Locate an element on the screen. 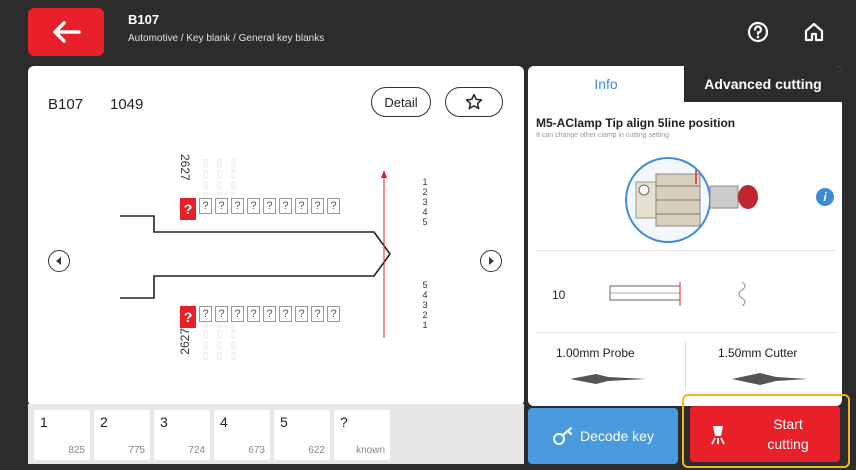 The height and width of the screenshot is (470, 856). home-button is located at coordinates (814, 32).